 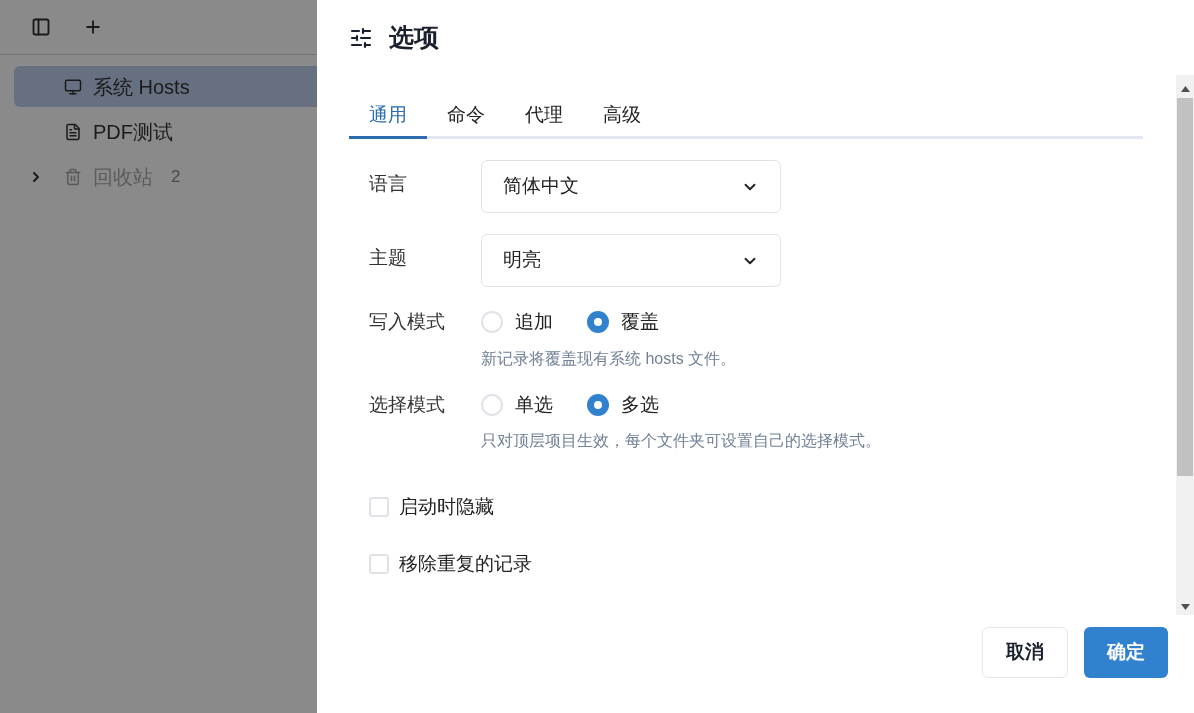 What do you see at coordinates (133, 132) in the screenshot?
I see `item-label: PDF测试` at bounding box center [133, 132].